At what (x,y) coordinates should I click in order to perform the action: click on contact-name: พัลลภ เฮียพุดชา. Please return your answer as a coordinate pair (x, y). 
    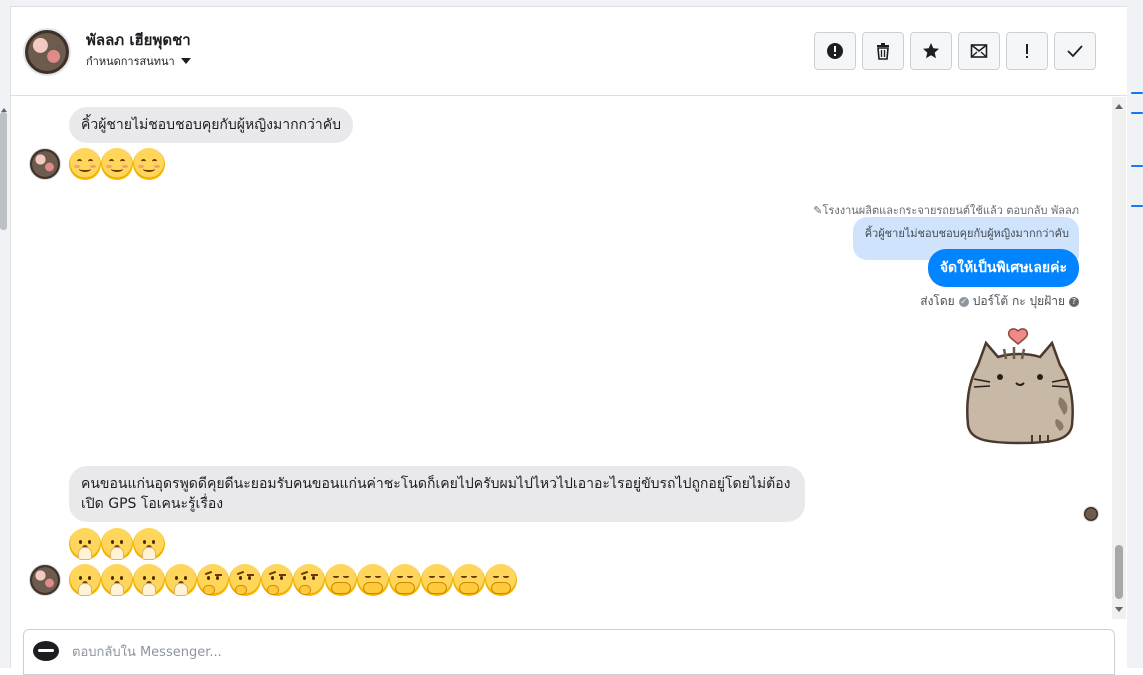
    Looking at the image, I should click on (138, 40).